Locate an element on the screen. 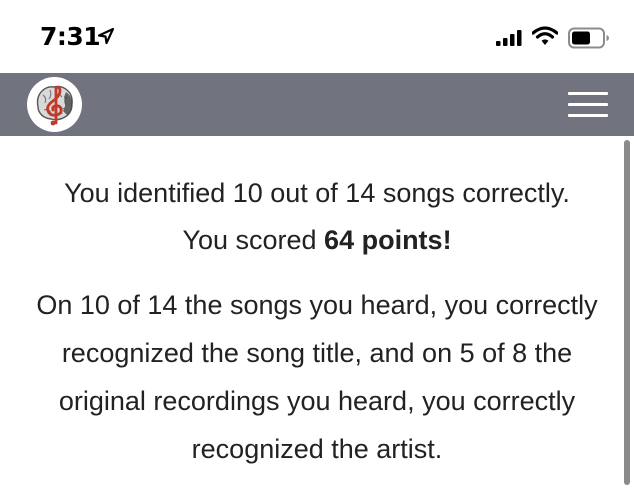 The height and width of the screenshot is (499, 634). wifi-icon is located at coordinates (545, 38).